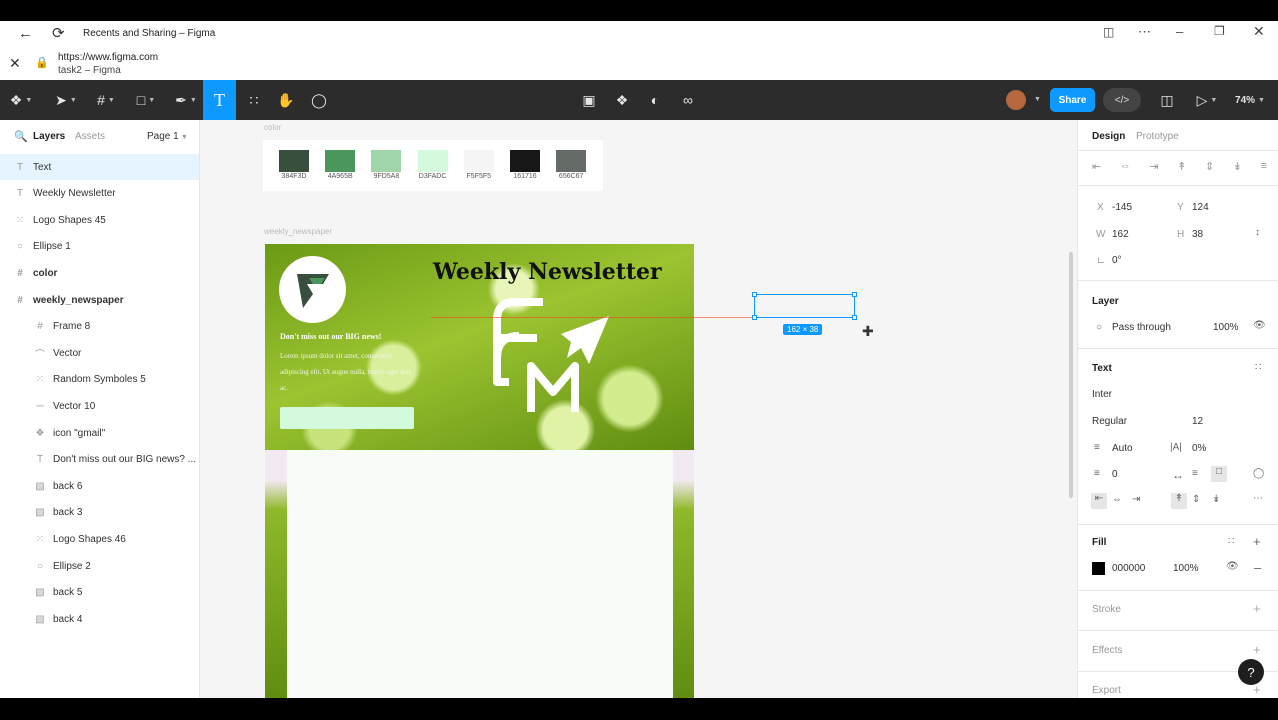 The image size is (1278, 720). What do you see at coordinates (298, 231) in the screenshot?
I see `newsletter-frame-label: weekly_newspaper` at bounding box center [298, 231].